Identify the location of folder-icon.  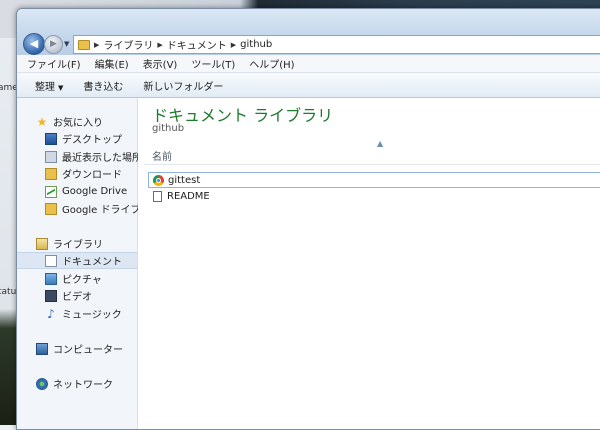
(84, 44).